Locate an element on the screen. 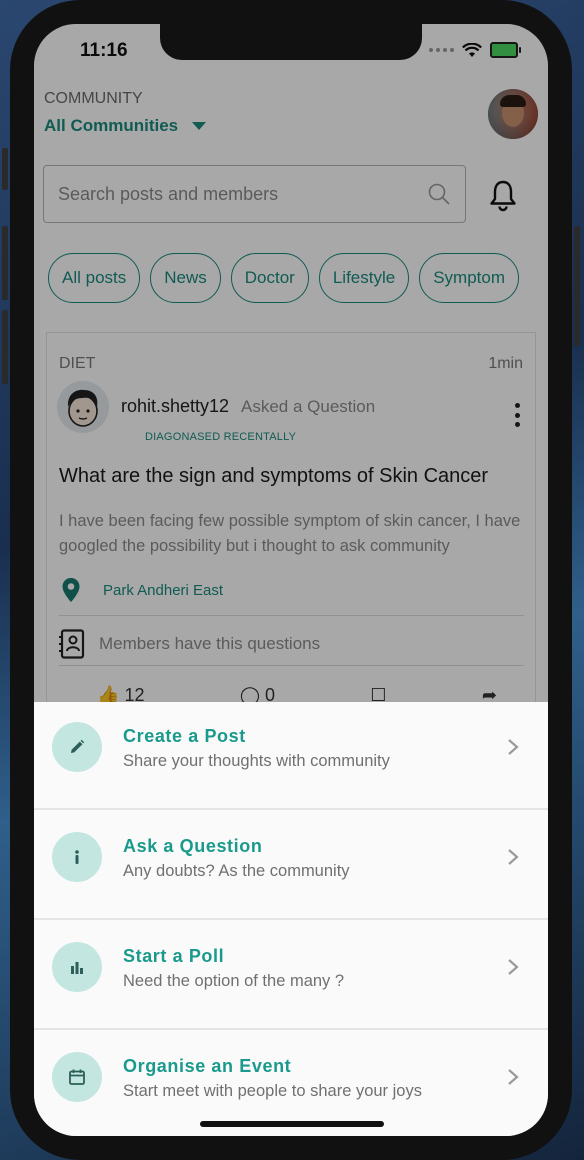 The width and height of the screenshot is (584, 1160). mute-switch is located at coordinates (5, 169).